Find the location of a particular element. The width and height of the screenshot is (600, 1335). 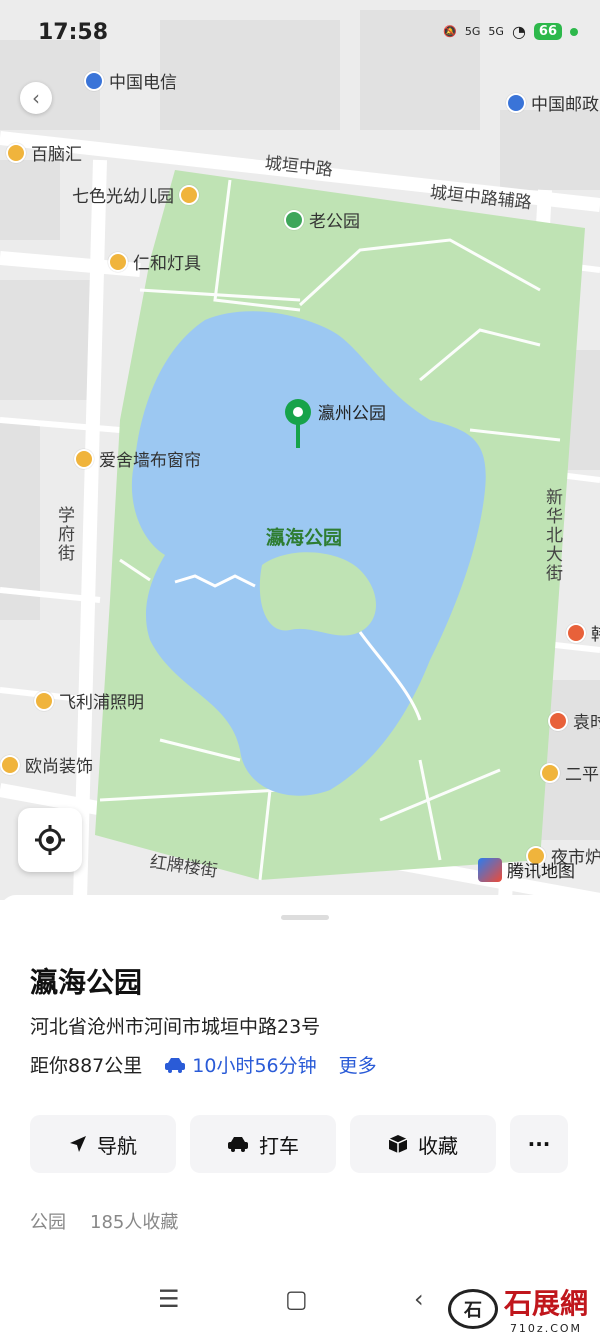

poi-old-park: 老公园 is located at coordinates (322, 219).